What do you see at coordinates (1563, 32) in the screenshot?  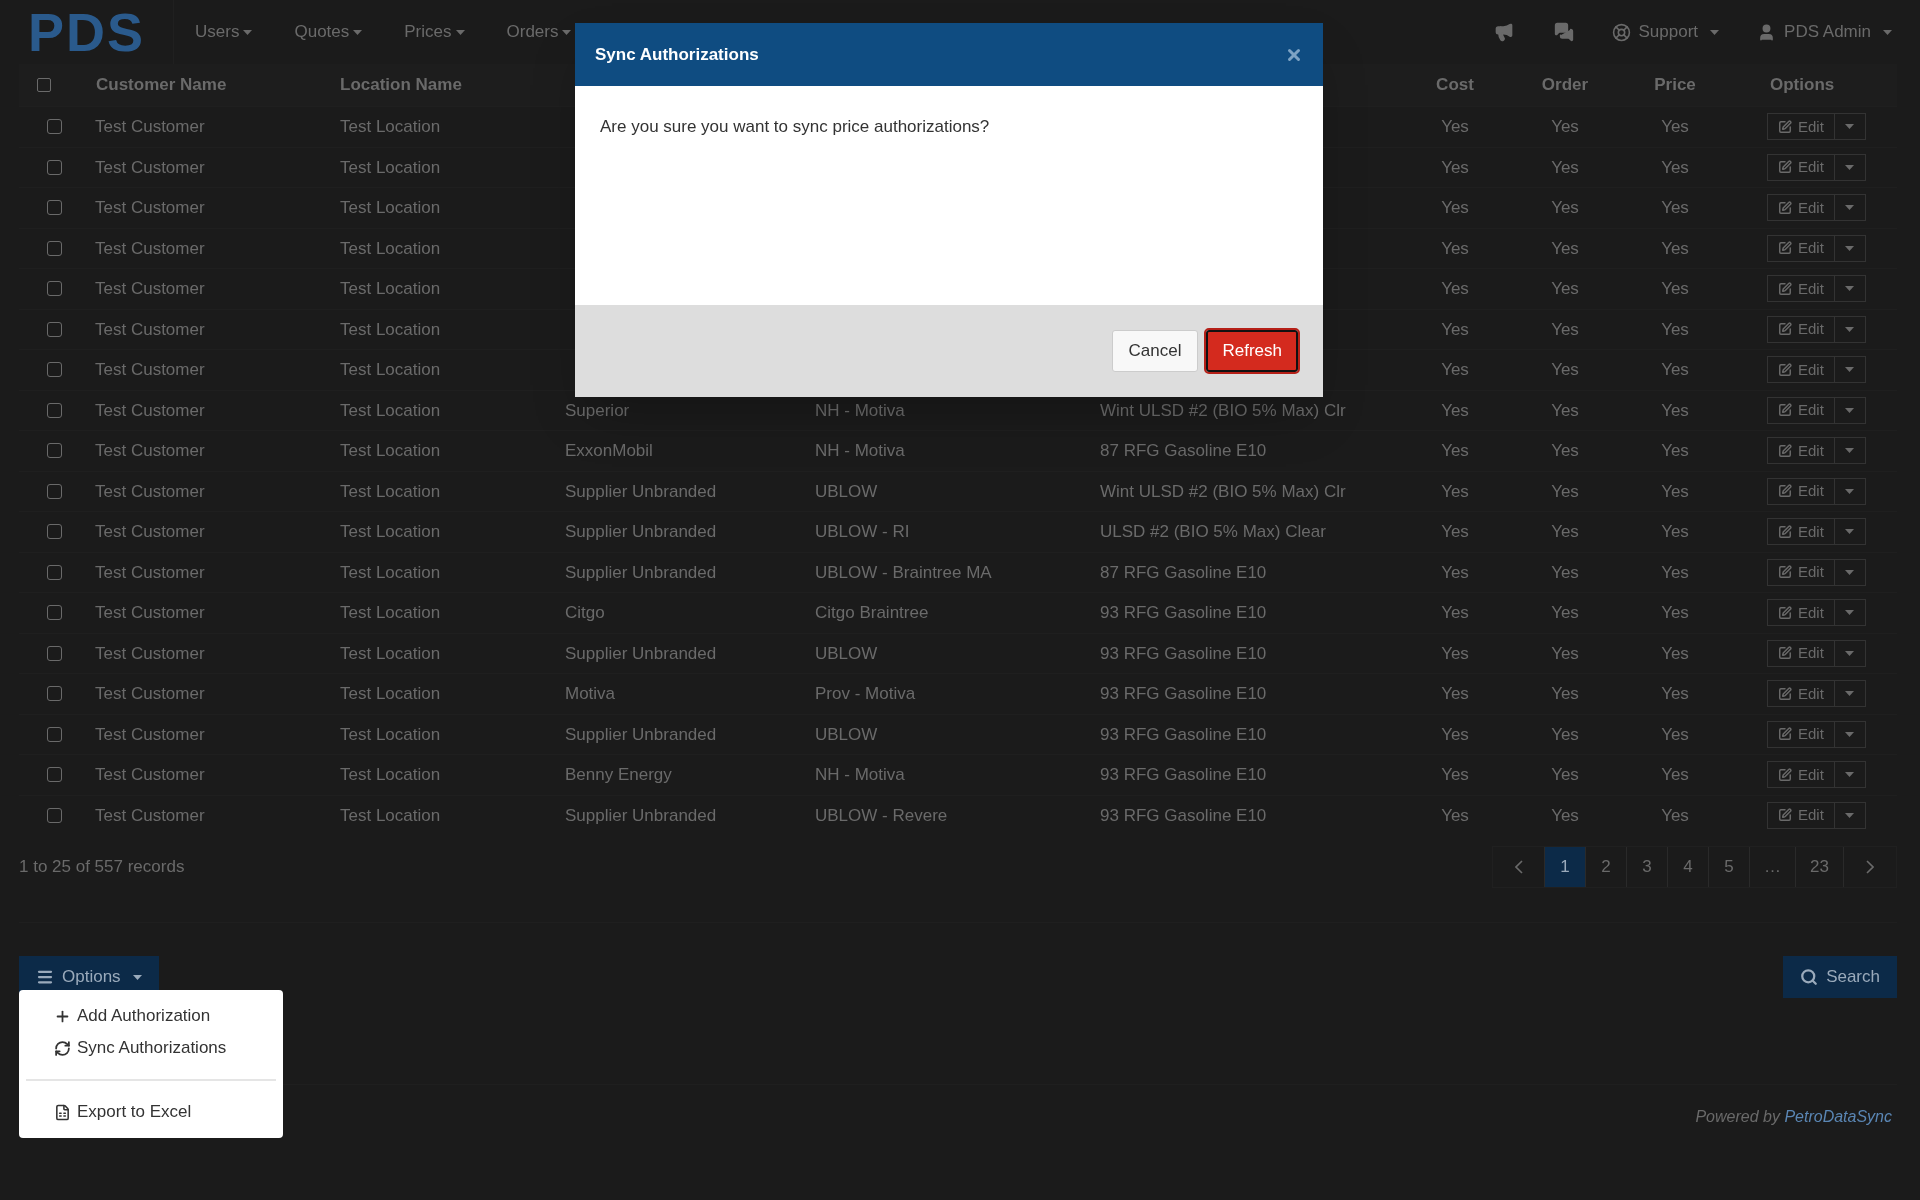 I see `chat-icon` at bounding box center [1563, 32].